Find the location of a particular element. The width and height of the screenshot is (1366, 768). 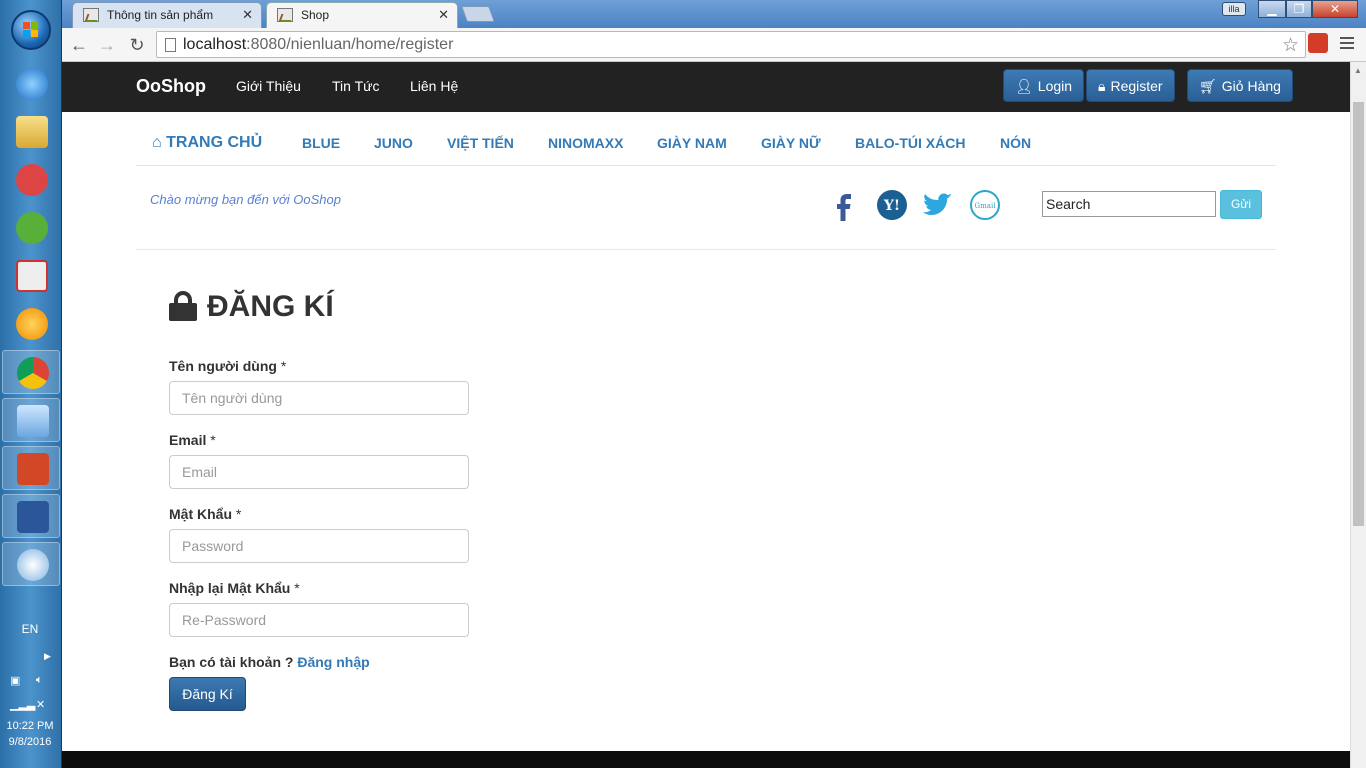

unikey-icon is located at coordinates (32, 276).